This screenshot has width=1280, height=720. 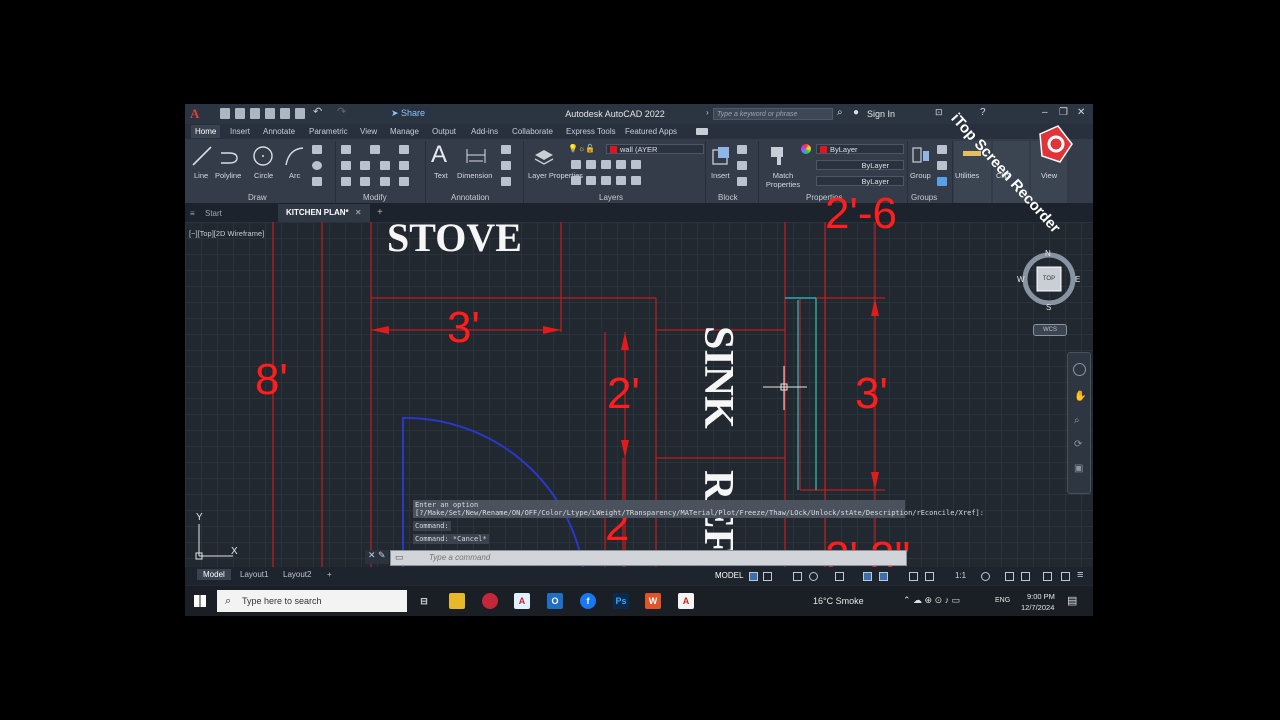 I want to click on outlook-icon: O, so click(x=555, y=601).